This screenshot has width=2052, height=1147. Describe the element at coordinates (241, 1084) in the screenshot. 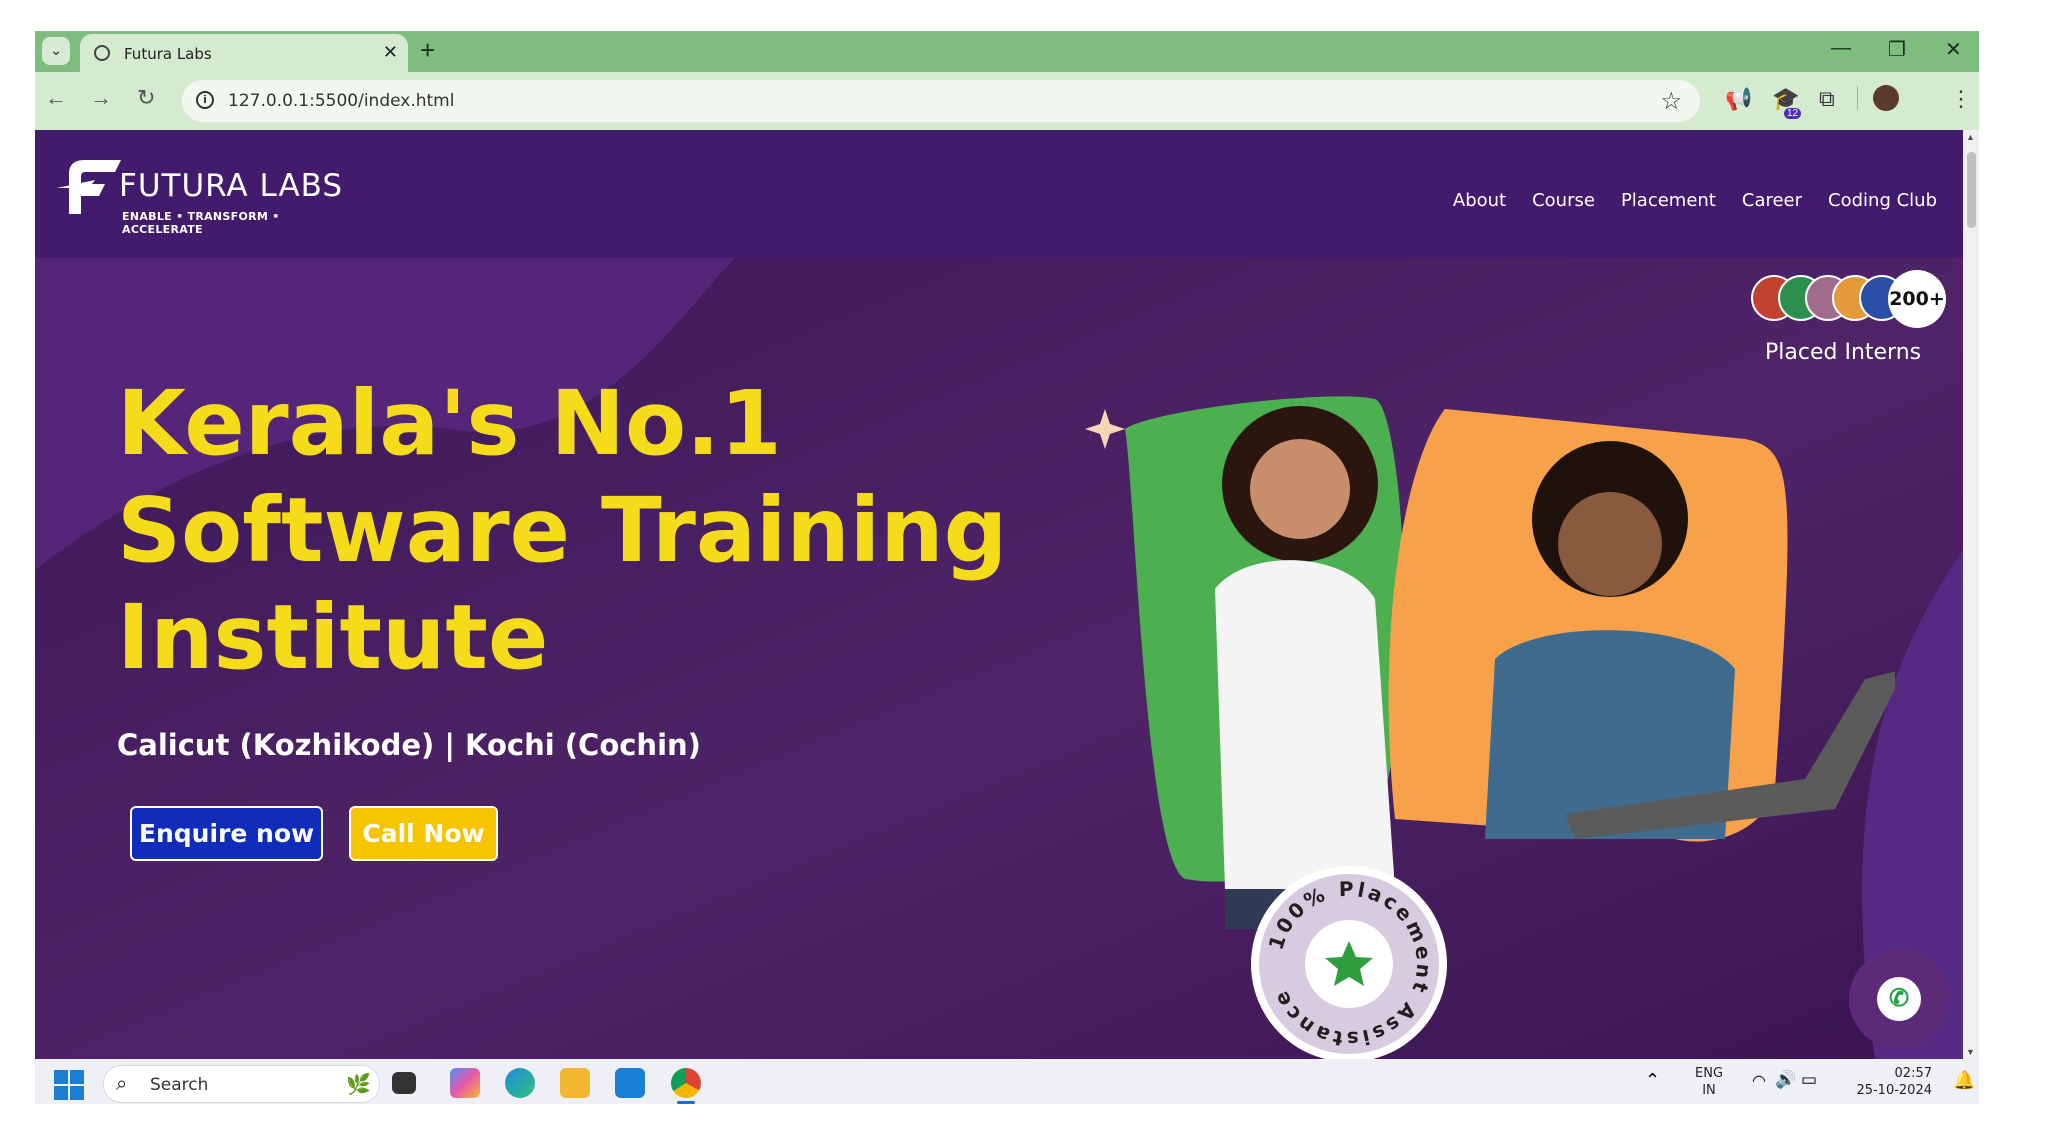

I see `taskbar-search: ⌕ Search 🌿` at that location.